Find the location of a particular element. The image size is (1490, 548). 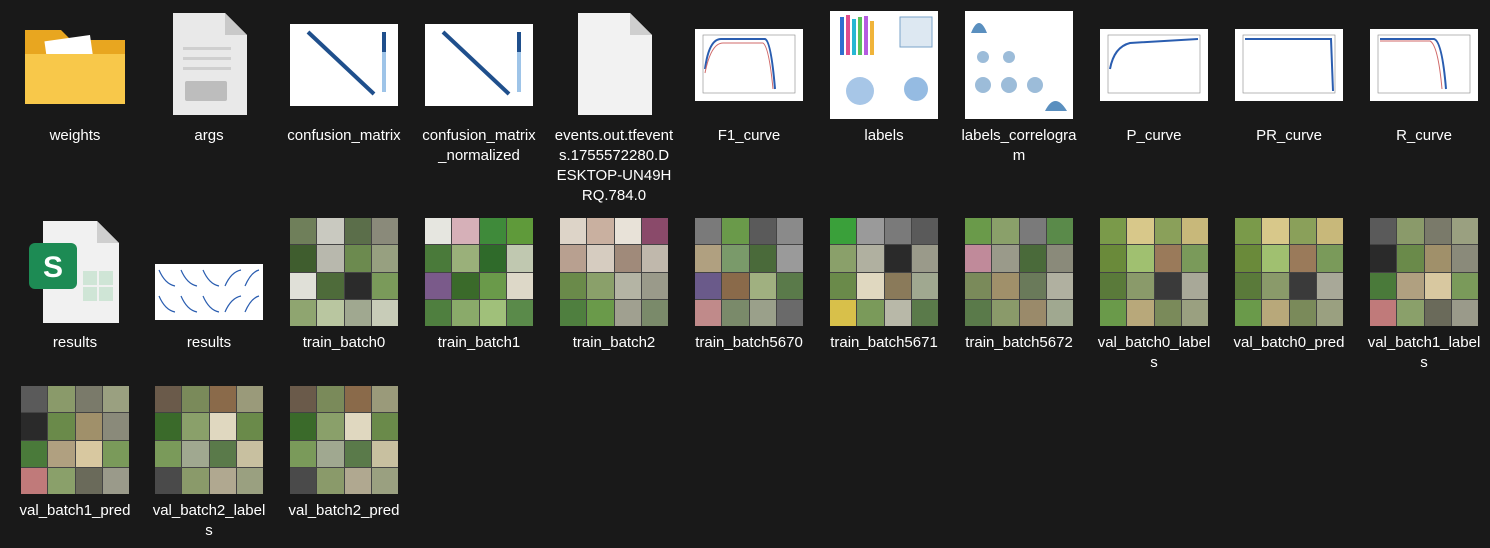

file-item-val-batch0-pred: val_batch0_pred is located at coordinates (1289, 284).